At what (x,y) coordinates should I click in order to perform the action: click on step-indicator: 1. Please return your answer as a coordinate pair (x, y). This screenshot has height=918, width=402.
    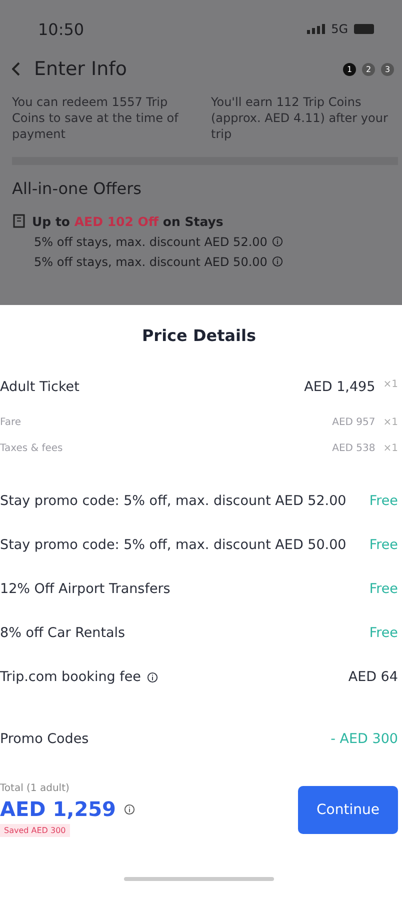
    Looking at the image, I should click on (349, 69).